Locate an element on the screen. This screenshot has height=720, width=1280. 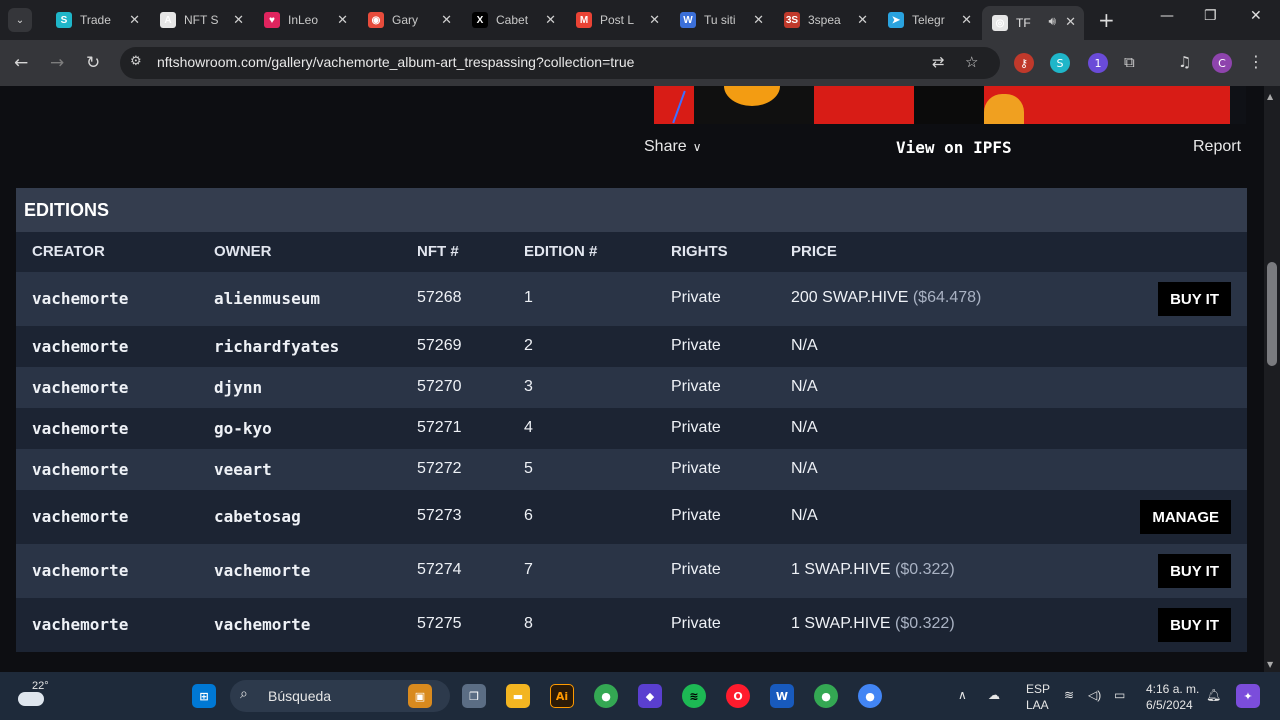
word-icon: W is located at coordinates (782, 696).